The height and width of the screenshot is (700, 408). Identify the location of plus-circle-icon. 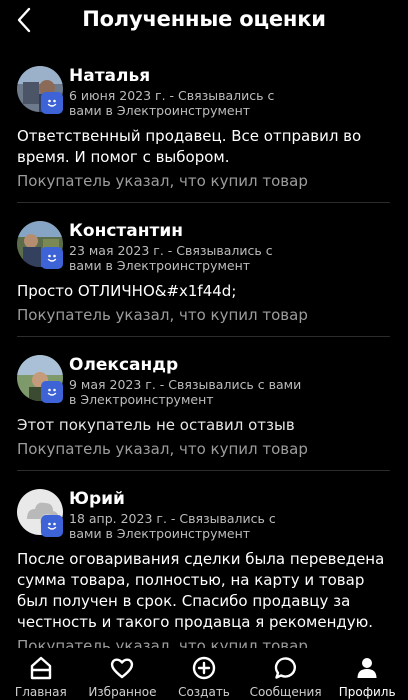
(204, 668).